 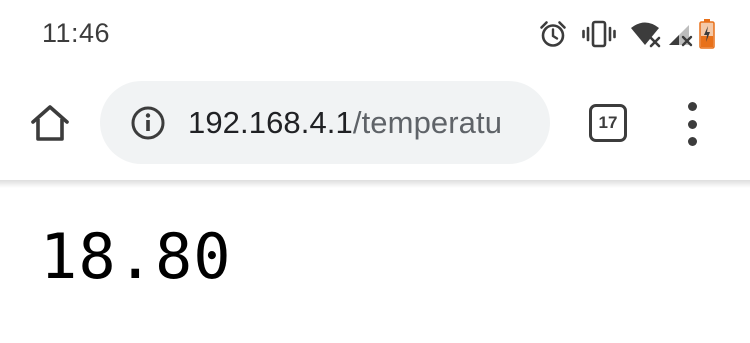 I want to click on more-vert-icon, so click(x=692, y=124).